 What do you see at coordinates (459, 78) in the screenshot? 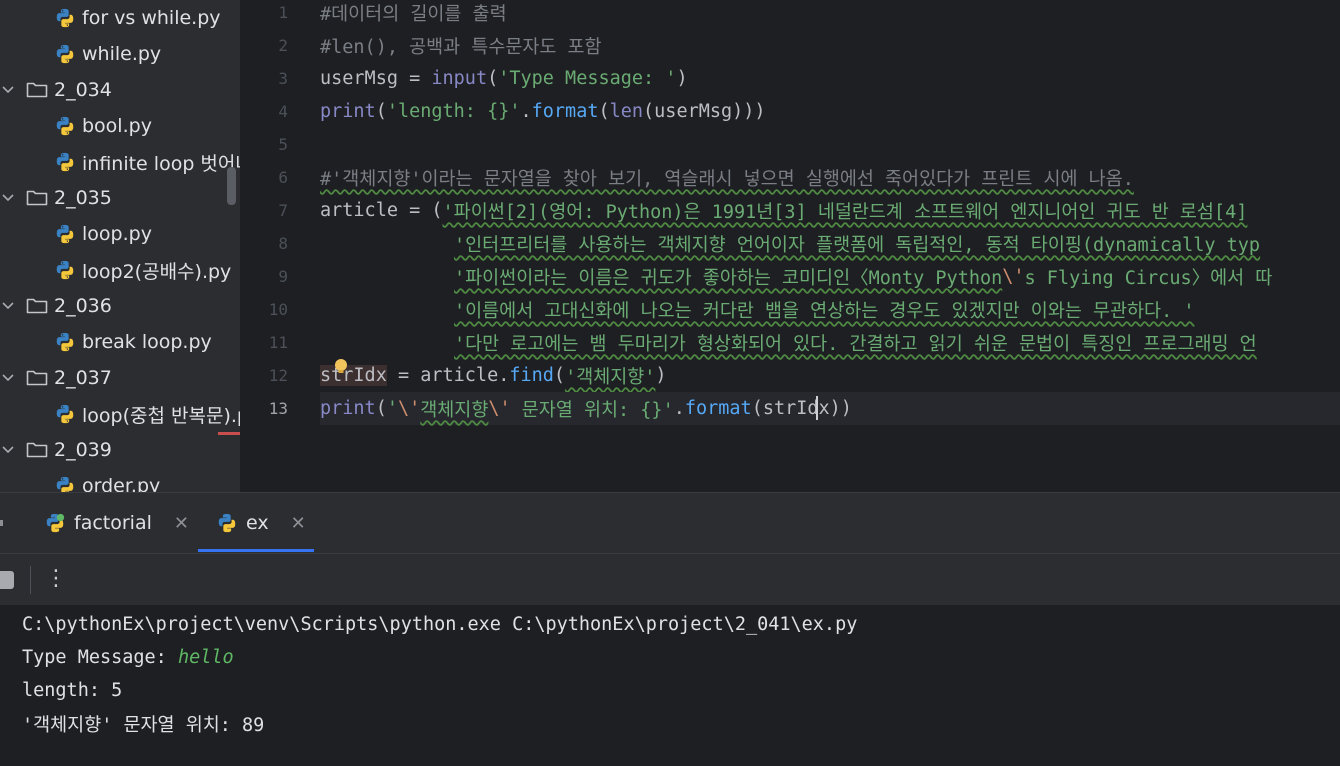
I see `builtin-token: input` at bounding box center [459, 78].